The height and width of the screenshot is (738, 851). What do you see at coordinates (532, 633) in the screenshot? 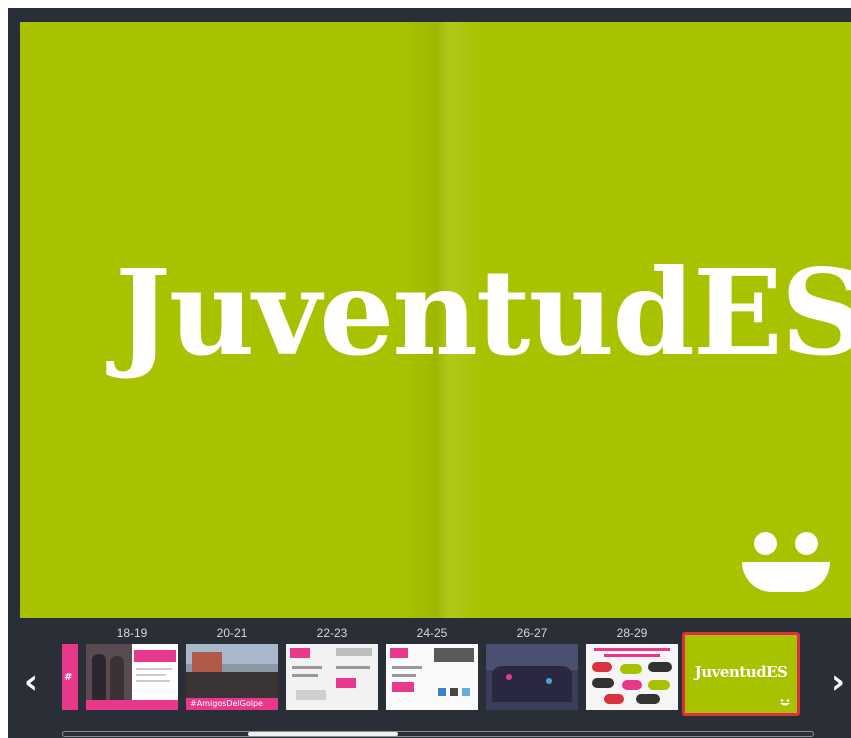
I see `thumbnail-label-26-27: 26-27` at bounding box center [532, 633].